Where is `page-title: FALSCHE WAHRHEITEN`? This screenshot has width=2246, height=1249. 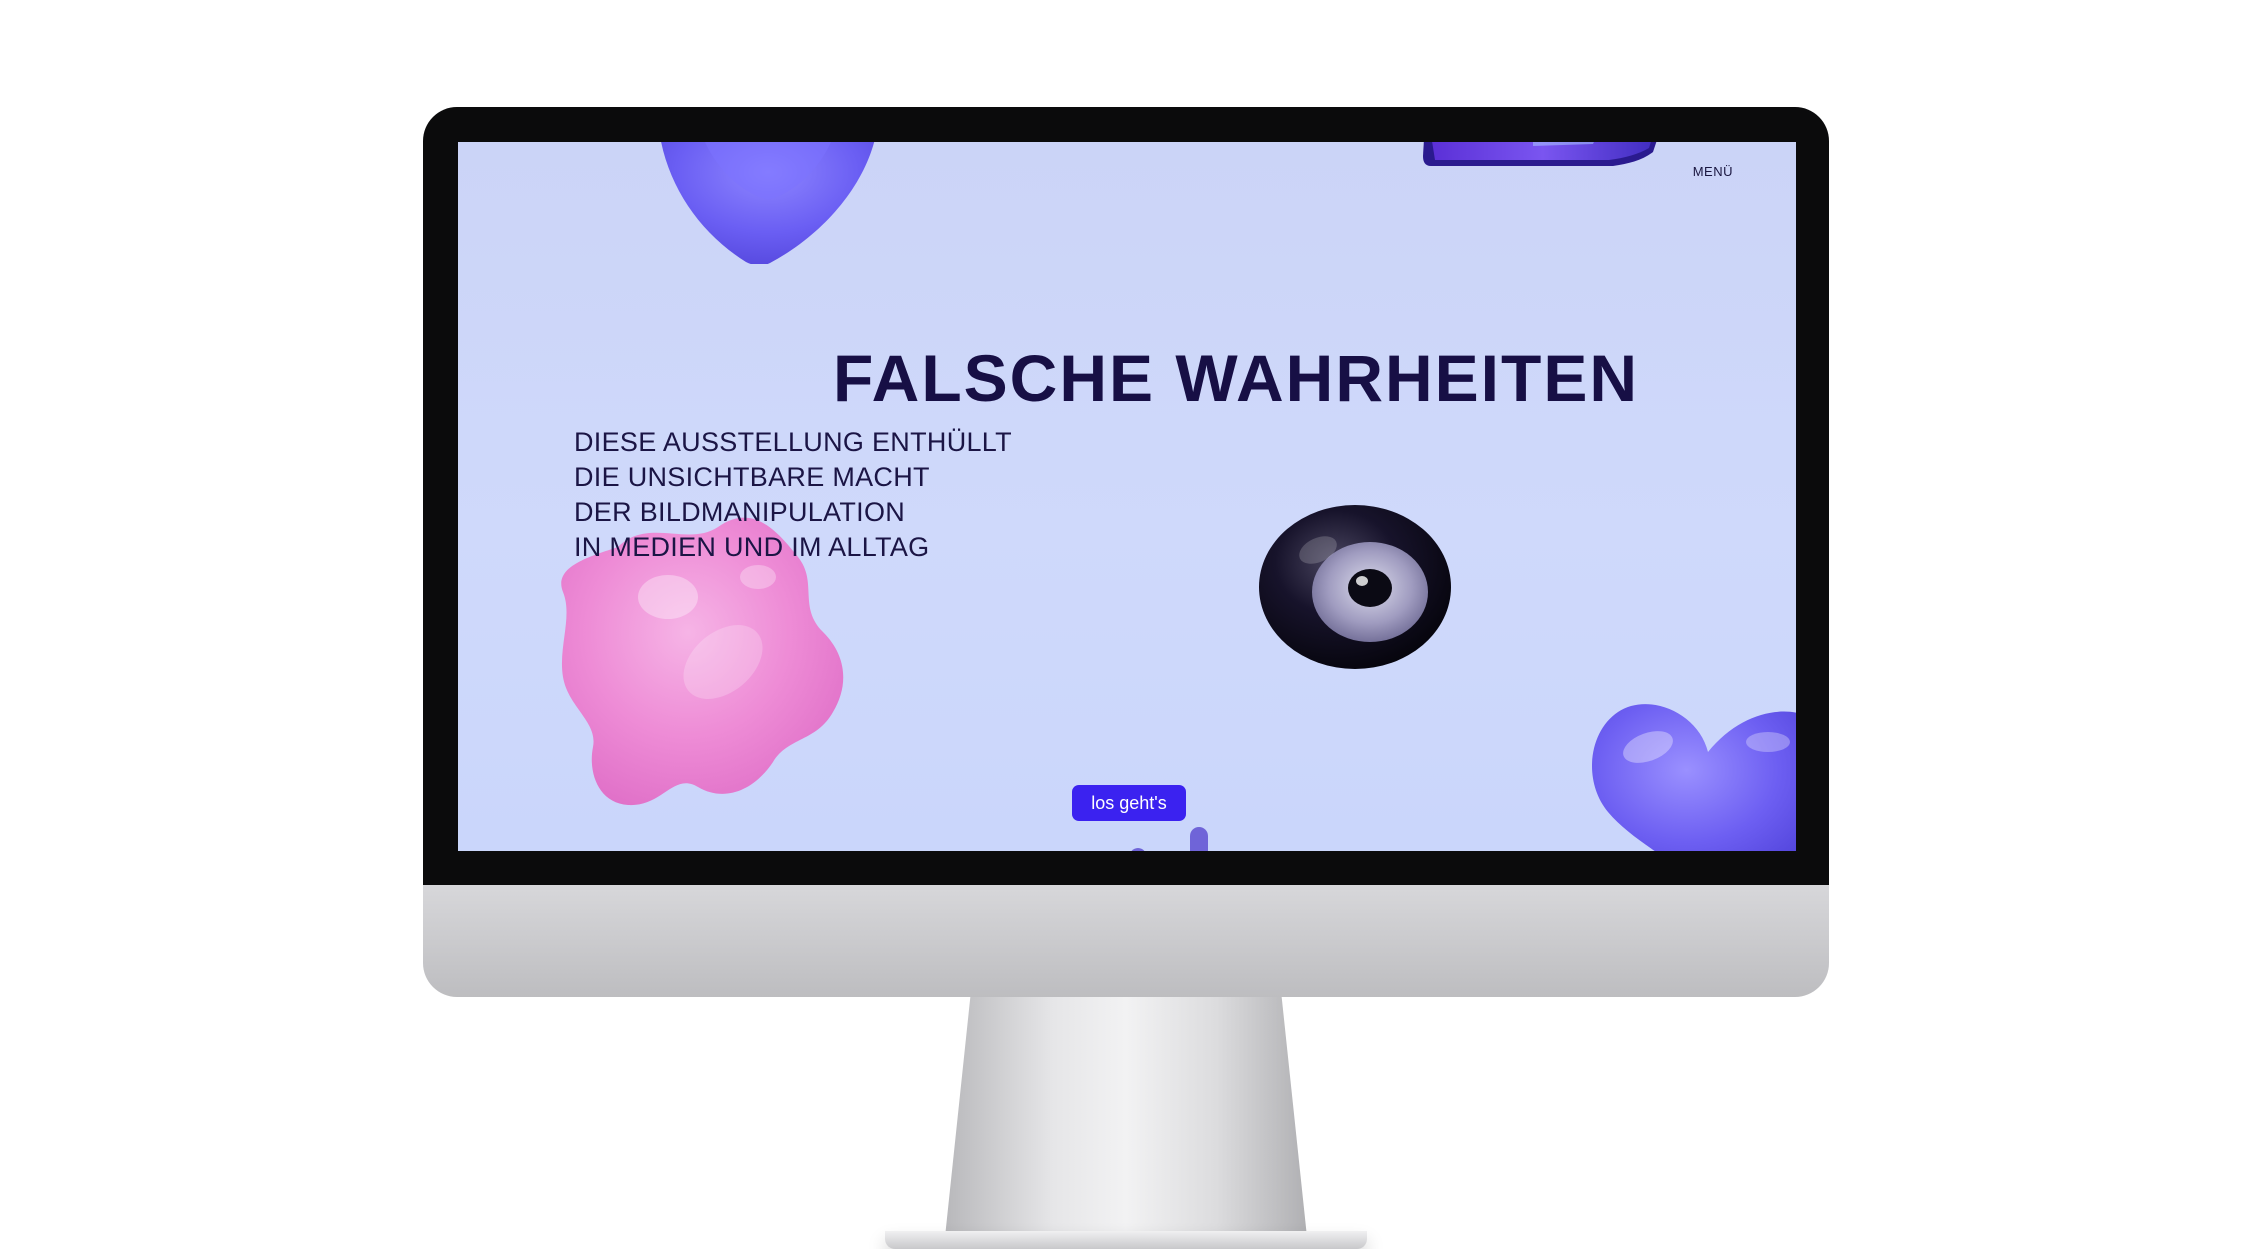 page-title: FALSCHE WAHRHEITEN is located at coordinates (1236, 378).